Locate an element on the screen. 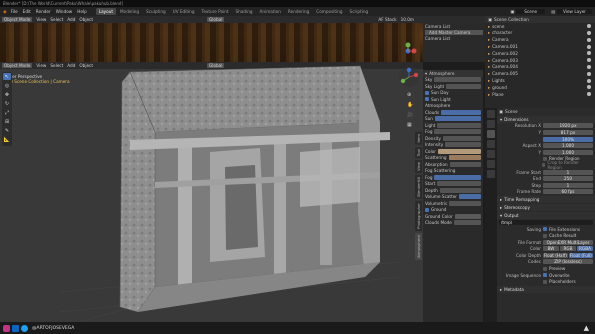 The height and width of the screenshot is (334, 595). atm-row: Clouds Mode is located at coordinates (453, 223).